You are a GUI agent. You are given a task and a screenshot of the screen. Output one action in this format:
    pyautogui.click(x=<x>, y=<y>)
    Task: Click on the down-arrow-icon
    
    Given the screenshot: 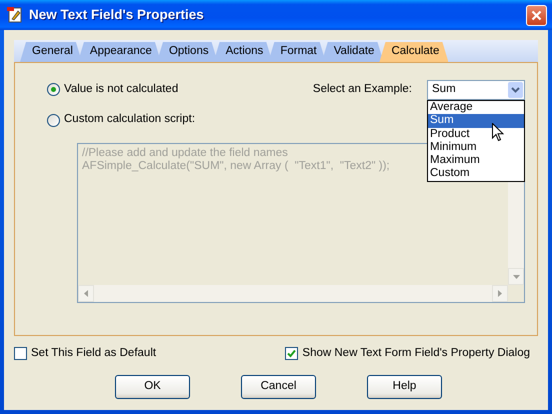 What is the action you would take?
    pyautogui.click(x=516, y=276)
    